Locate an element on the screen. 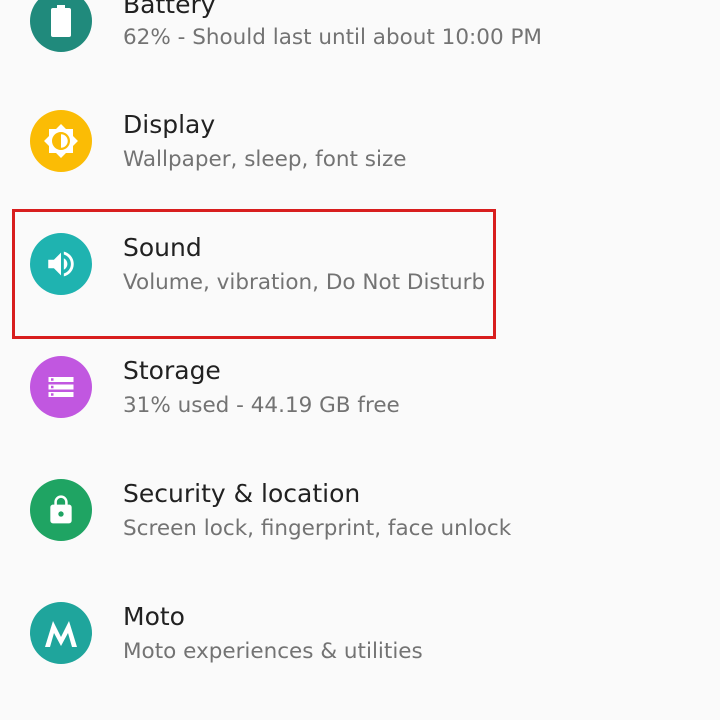  storage-icon-circle is located at coordinates (61, 387).